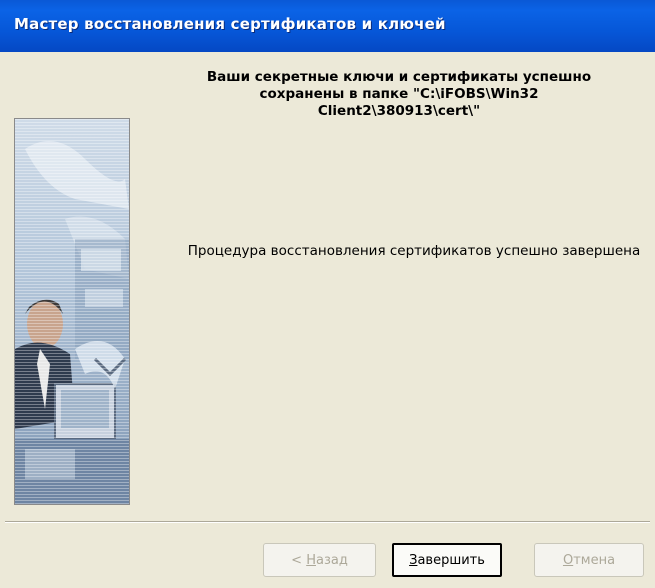 This screenshot has width=655, height=588. What do you see at coordinates (413, 560) in the screenshot?
I see `finish-button-mnemonic: З` at bounding box center [413, 560].